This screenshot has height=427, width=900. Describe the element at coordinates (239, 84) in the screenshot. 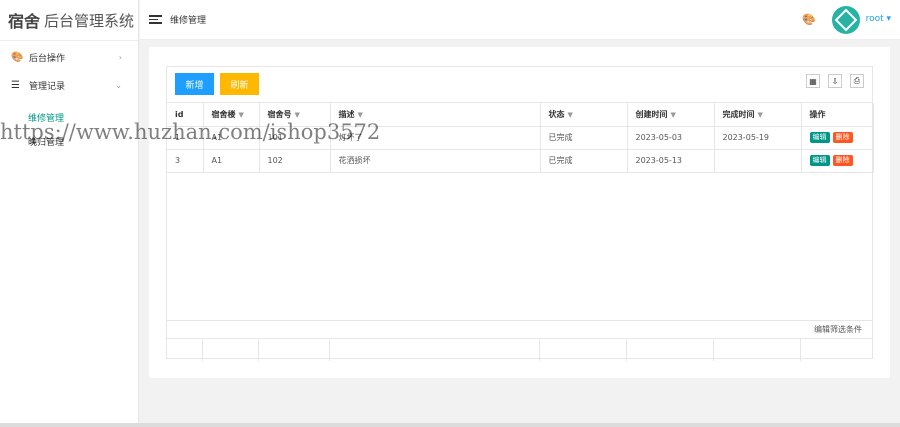

I see `refresh-button: 刷新` at that location.